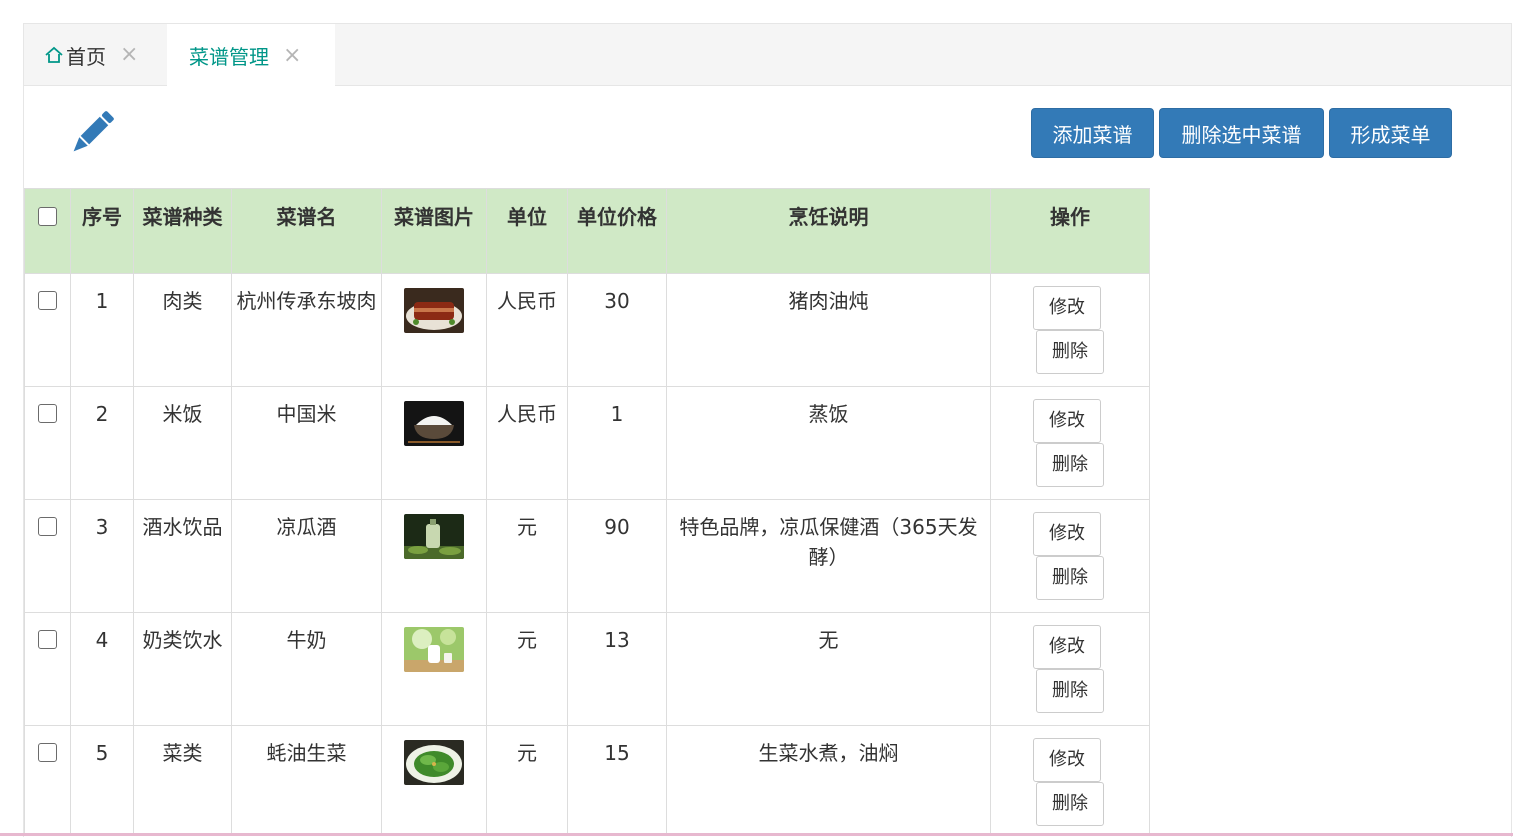  Describe the element at coordinates (182, 669) in the screenshot. I see `cell-category: 奶类饮水` at that location.